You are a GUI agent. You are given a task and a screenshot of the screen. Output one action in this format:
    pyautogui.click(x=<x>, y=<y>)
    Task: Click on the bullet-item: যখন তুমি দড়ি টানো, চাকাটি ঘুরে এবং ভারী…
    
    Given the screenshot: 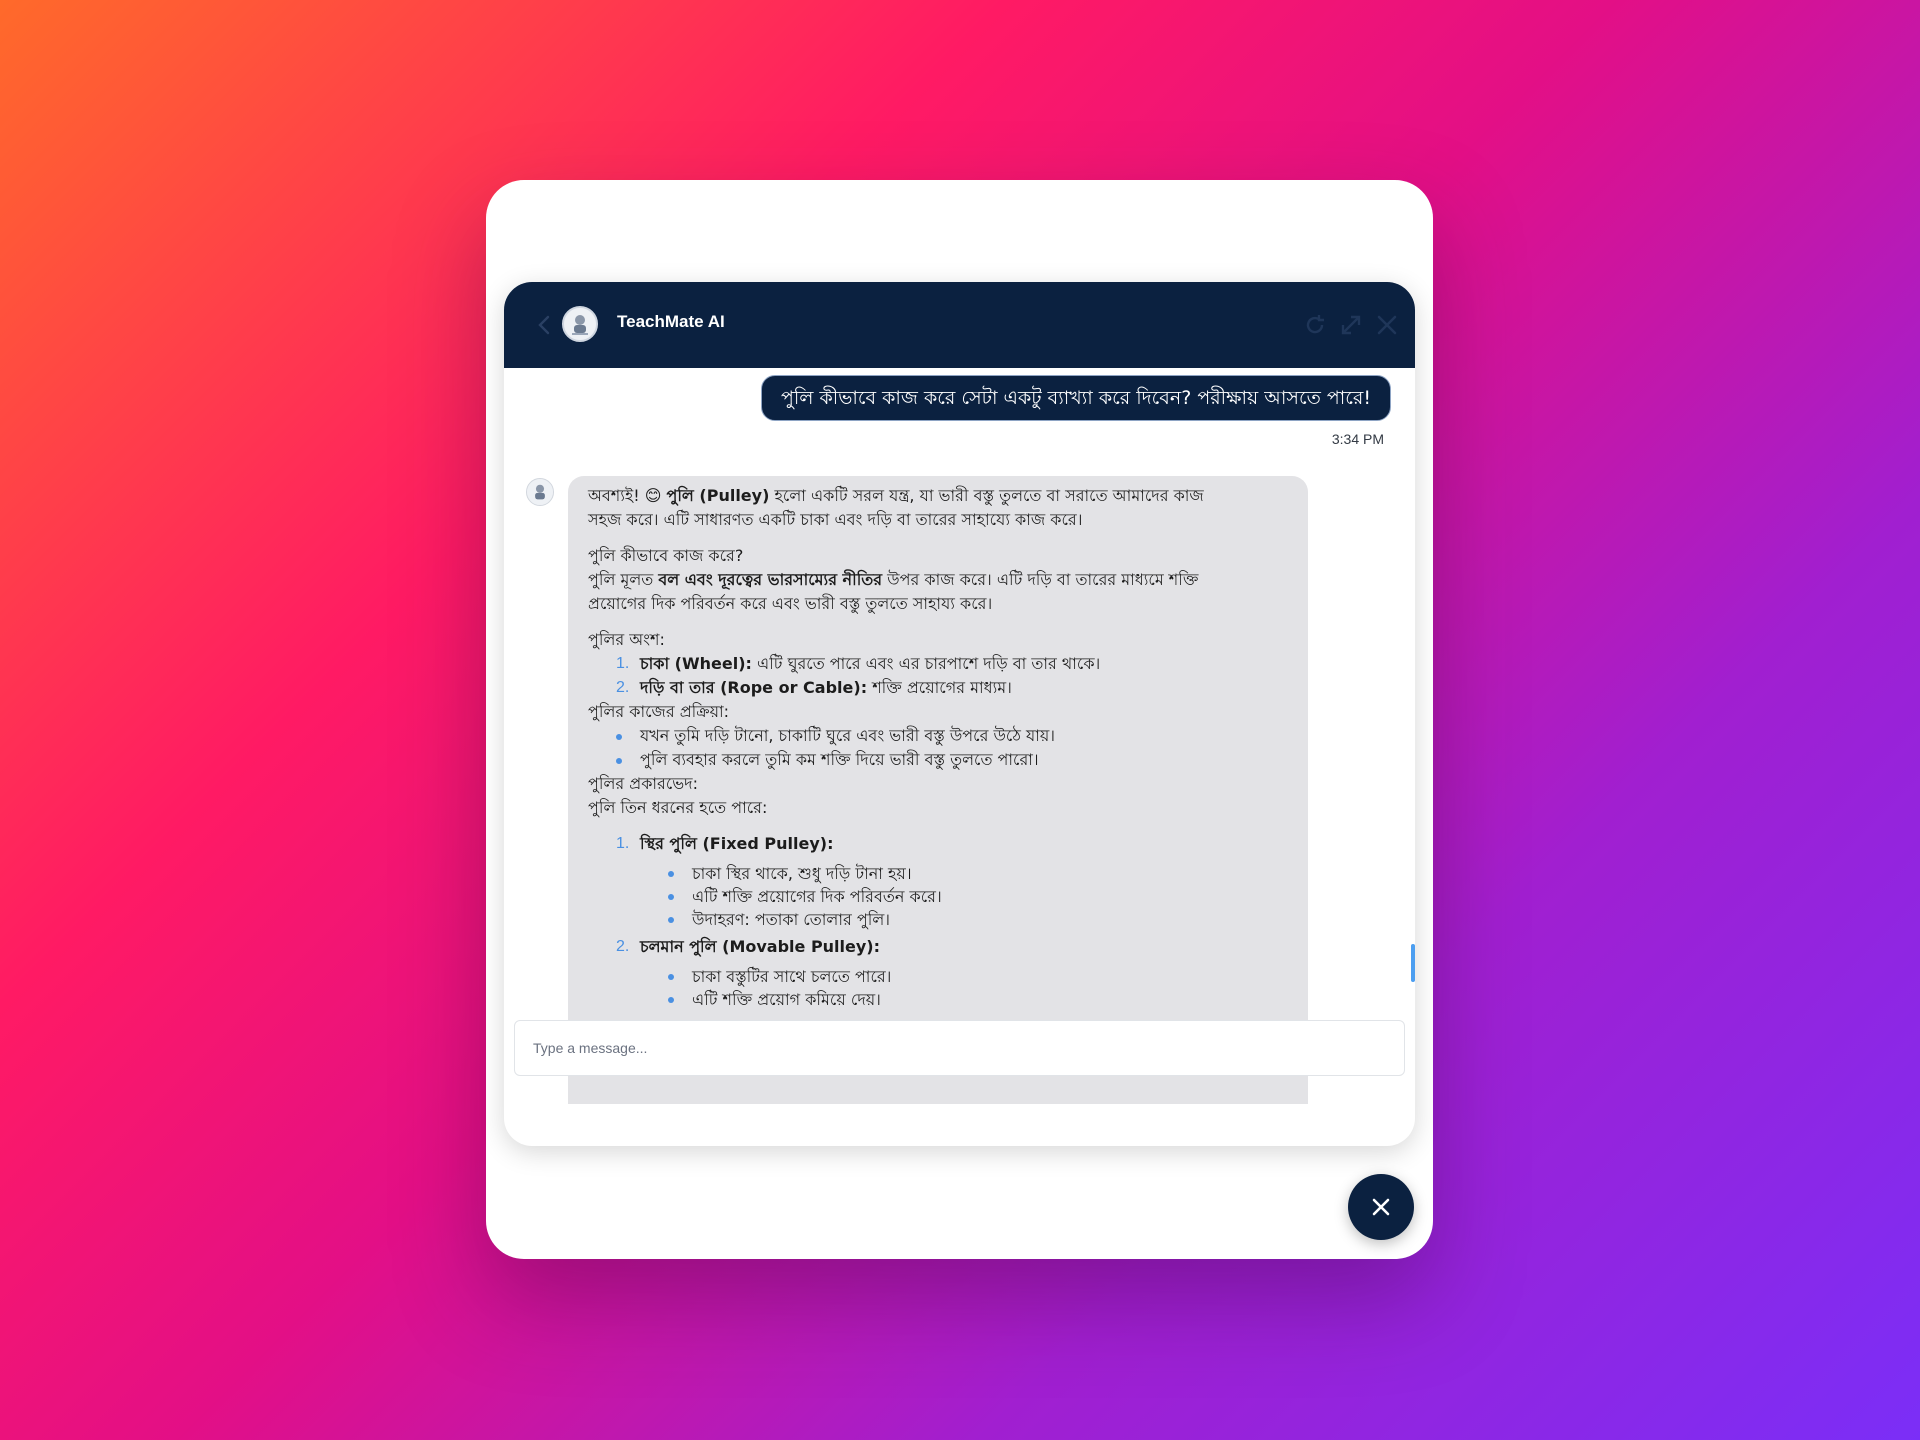 What is the action you would take?
    pyautogui.click(x=938, y=736)
    